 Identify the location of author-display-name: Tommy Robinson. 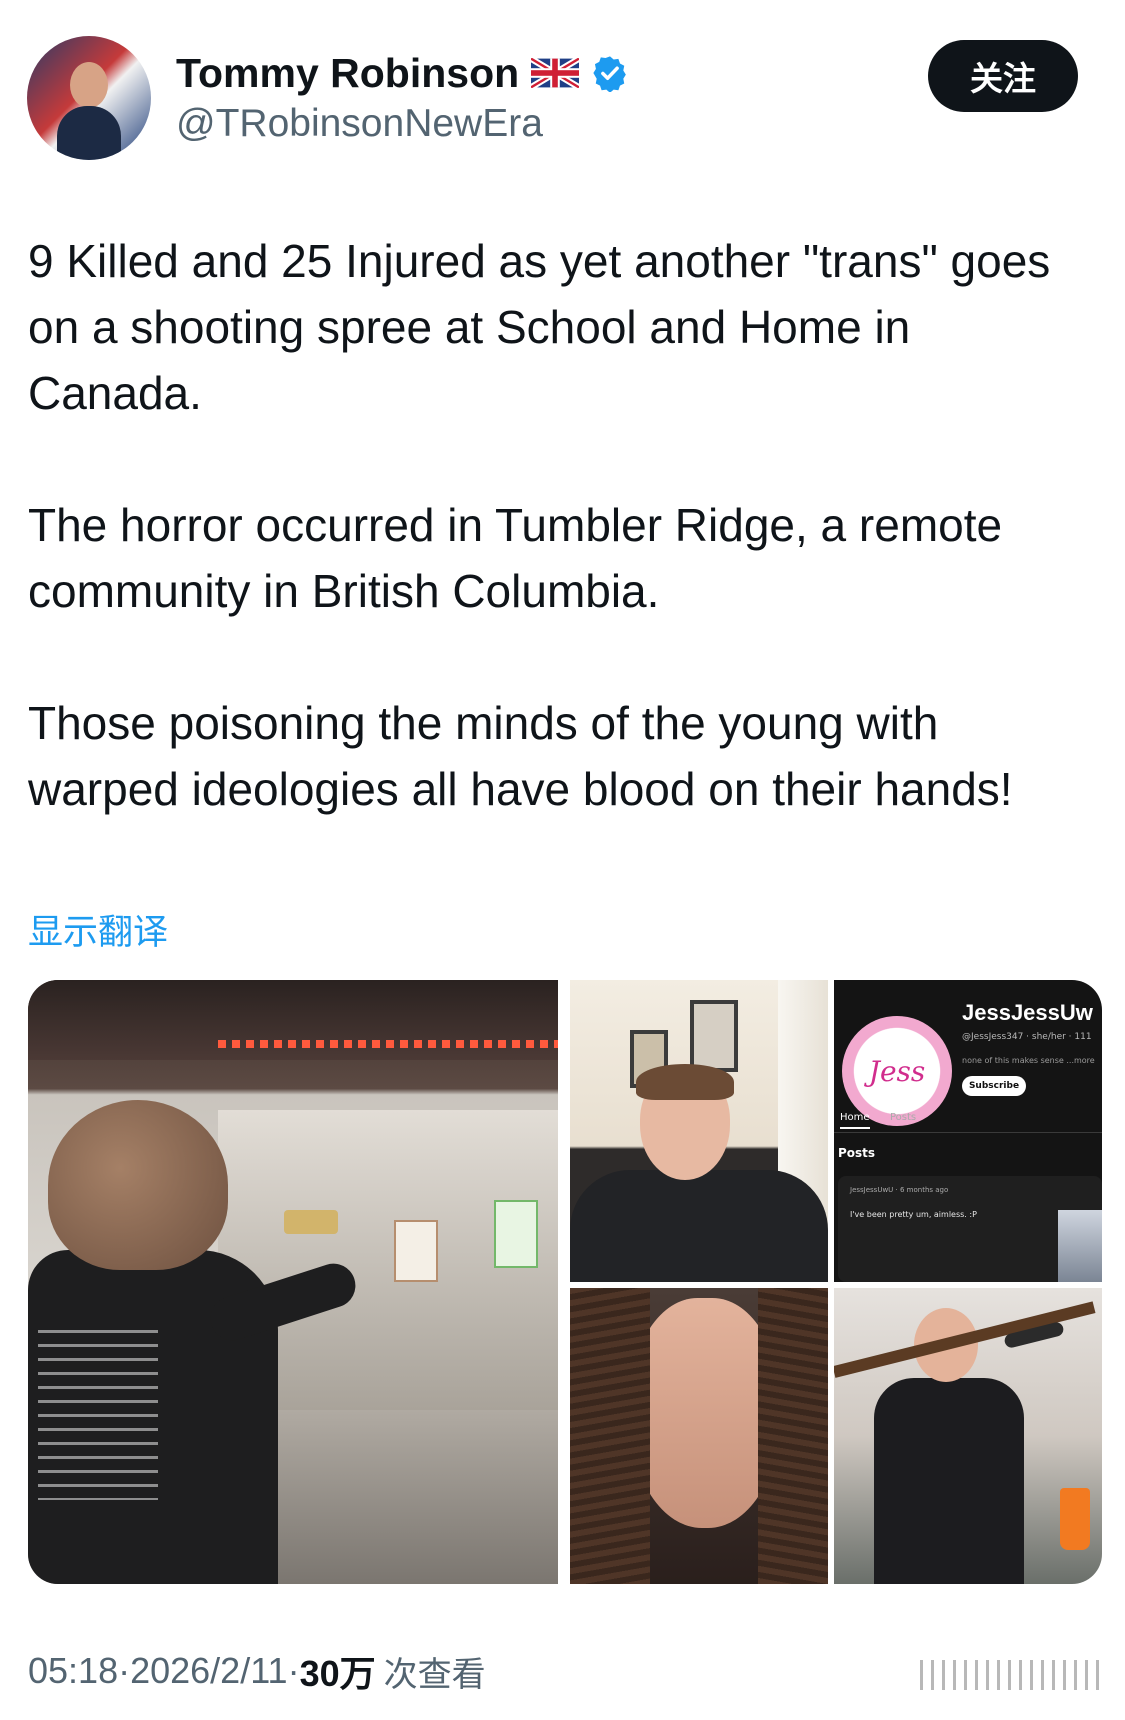
(347, 73).